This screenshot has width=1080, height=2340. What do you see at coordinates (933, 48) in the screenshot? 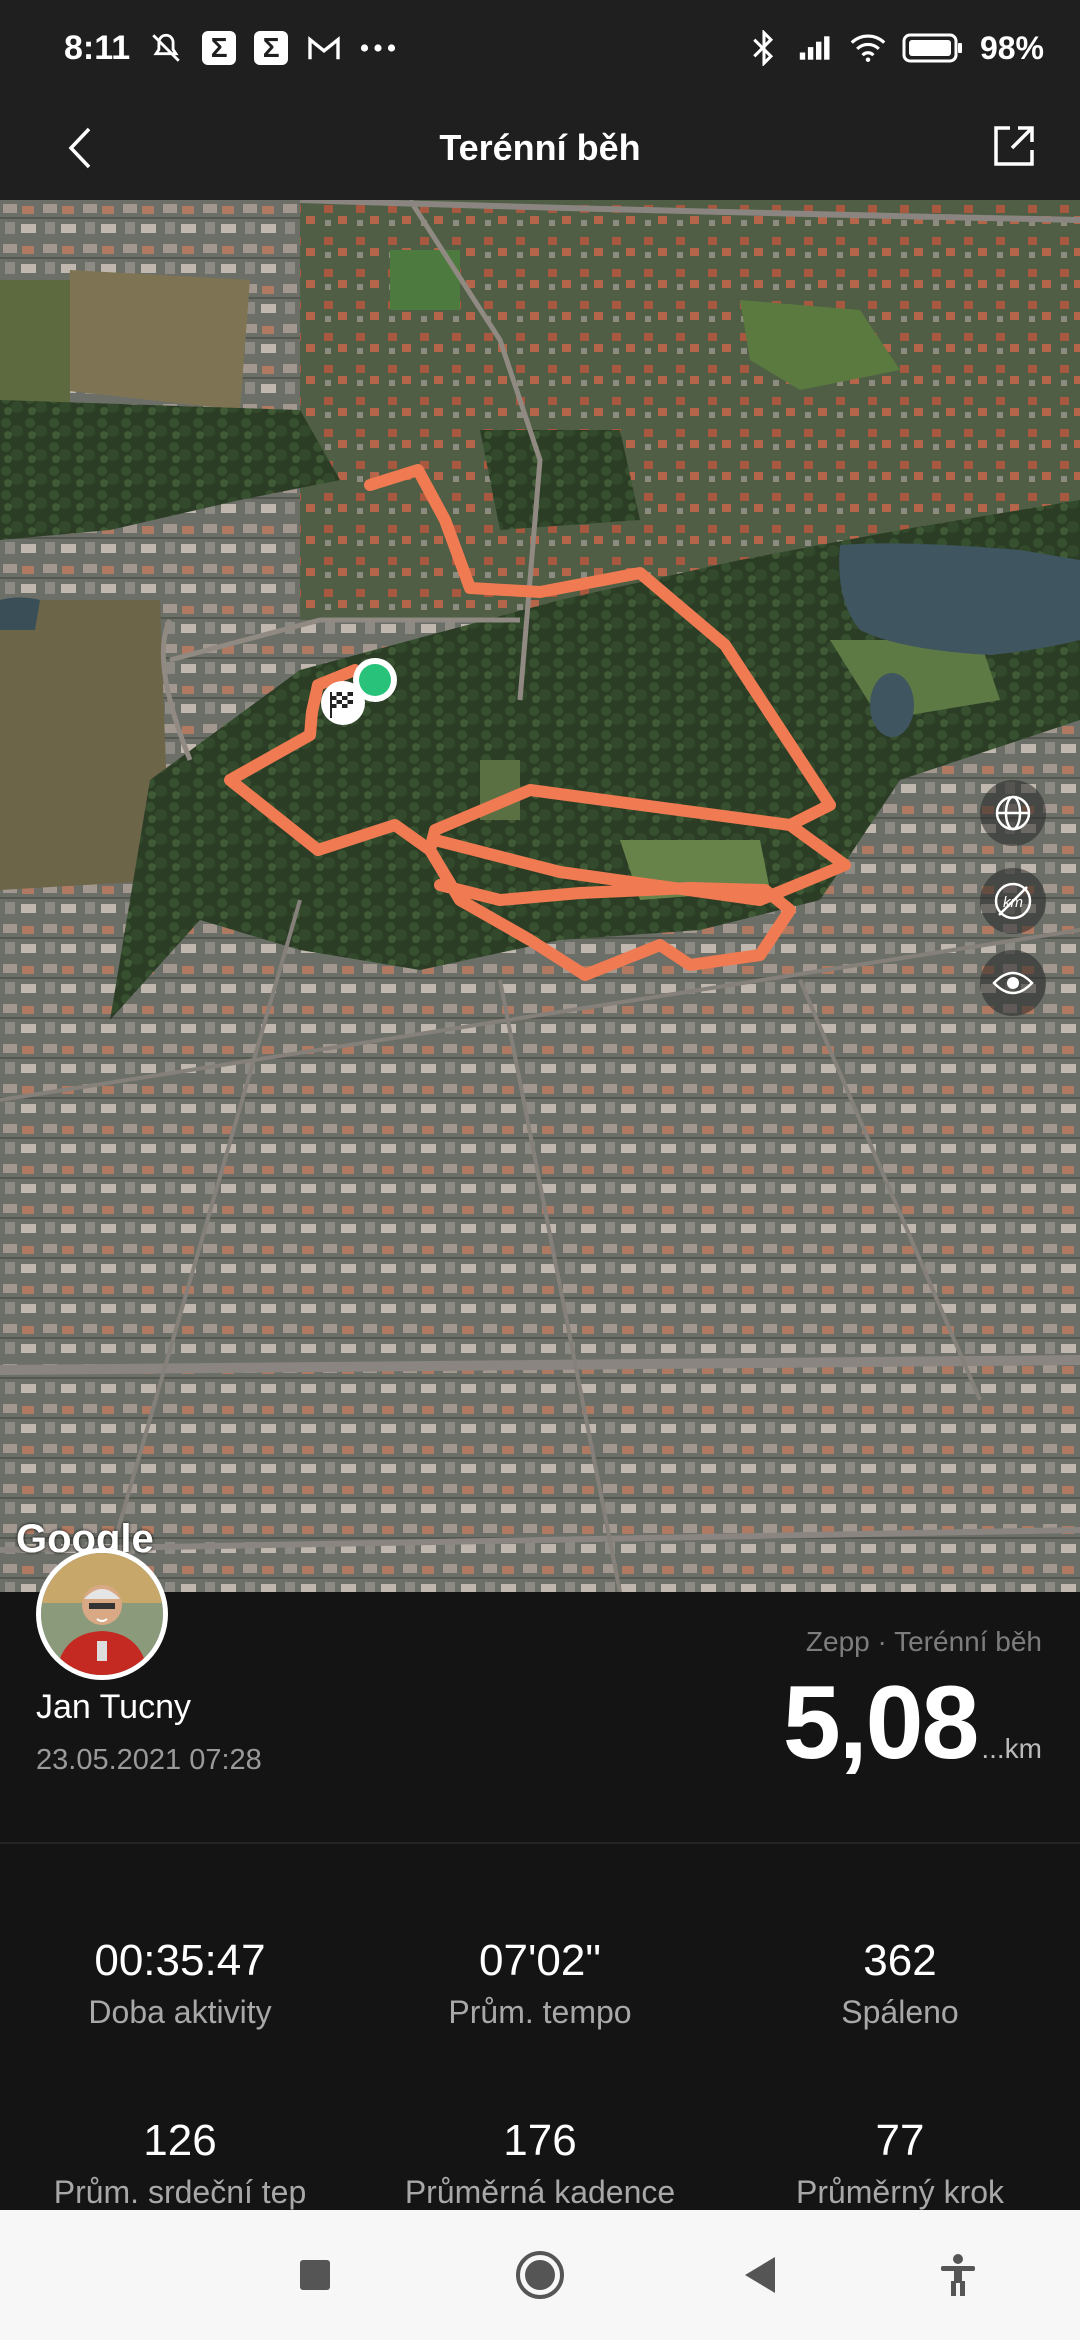
I see `battery-icon` at bounding box center [933, 48].